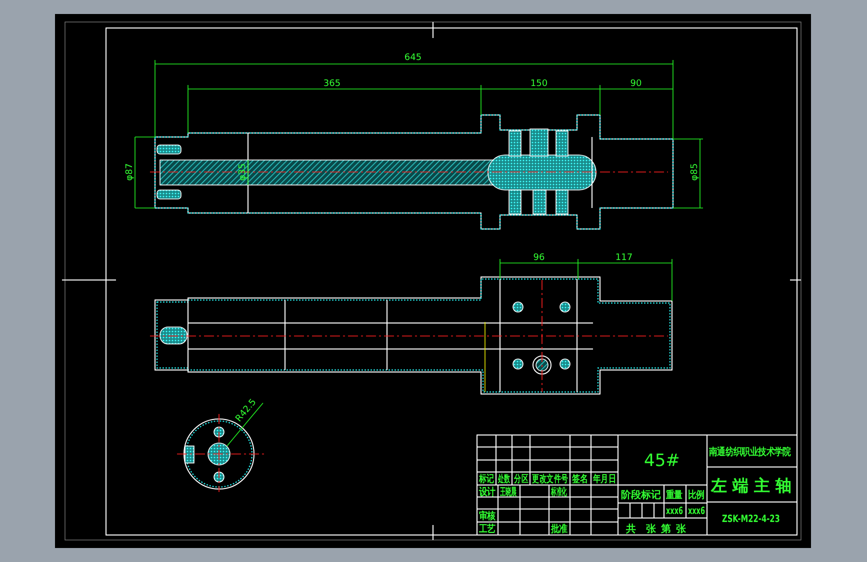 The height and width of the screenshot is (562, 867). What do you see at coordinates (750, 452) in the screenshot?
I see `school-name: 南通纺织职业技术学院` at bounding box center [750, 452].